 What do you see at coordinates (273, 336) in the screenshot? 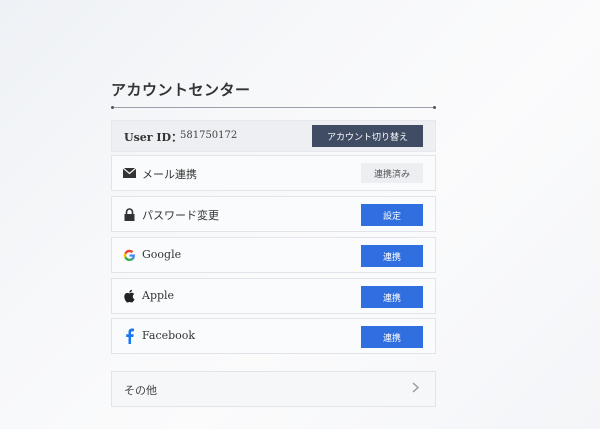
I see `facebook-link-row: Facebook 連携` at bounding box center [273, 336].